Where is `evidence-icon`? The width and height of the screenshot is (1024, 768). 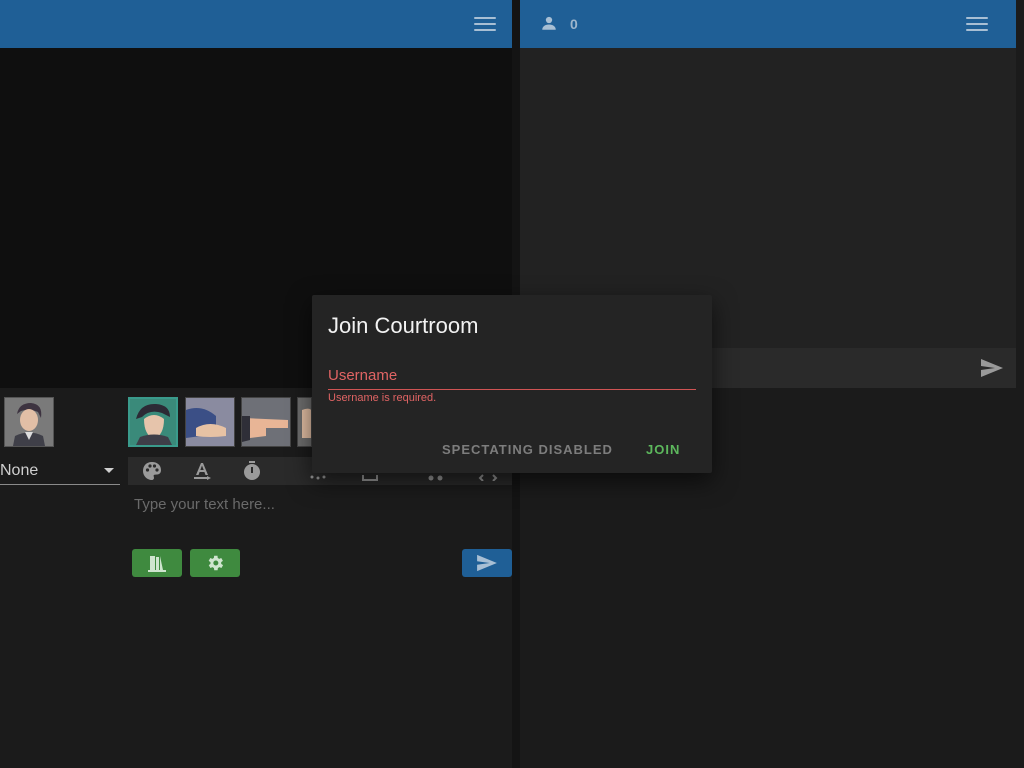
evidence-icon is located at coordinates (157, 564).